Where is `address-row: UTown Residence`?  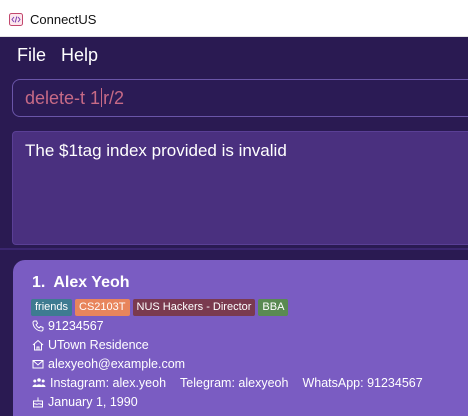 address-row: UTown Residence is located at coordinates (90, 345).